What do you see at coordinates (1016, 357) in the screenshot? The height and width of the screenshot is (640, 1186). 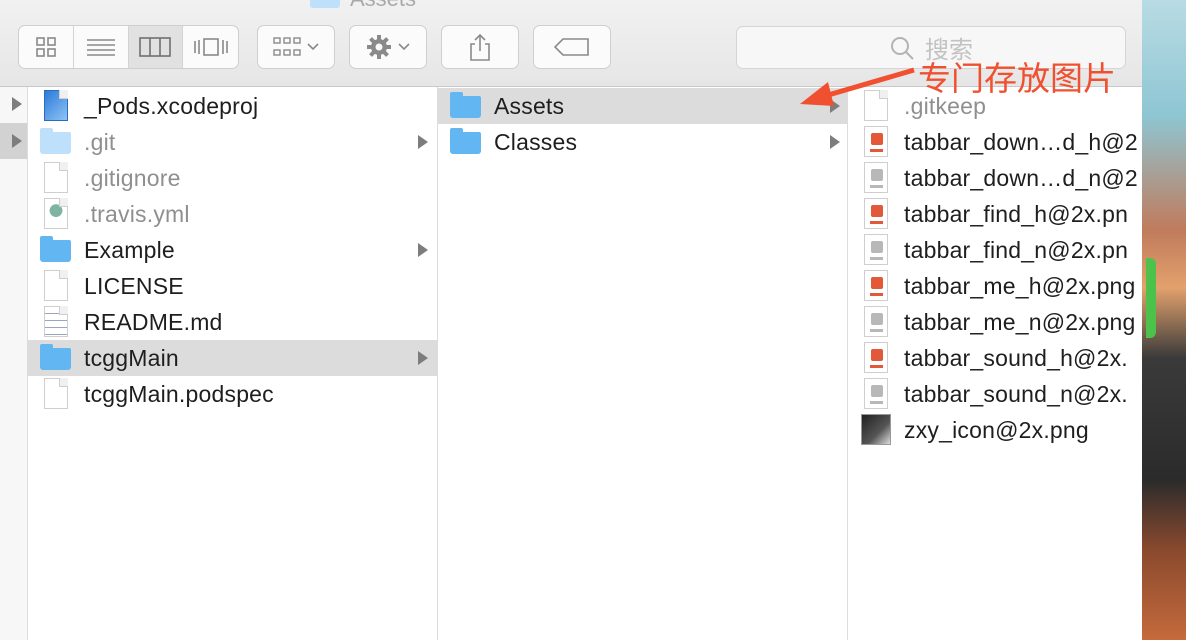 I see `file-name: tabbar_sound_h@2x.` at bounding box center [1016, 357].